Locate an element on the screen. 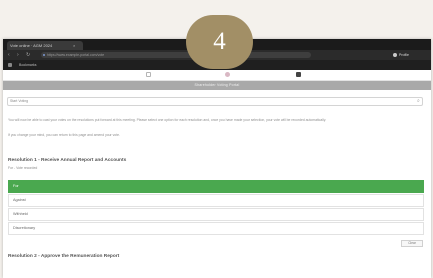 The image size is (433, 278). portal-banner: Shareholder Voting Portal is located at coordinates (217, 85).